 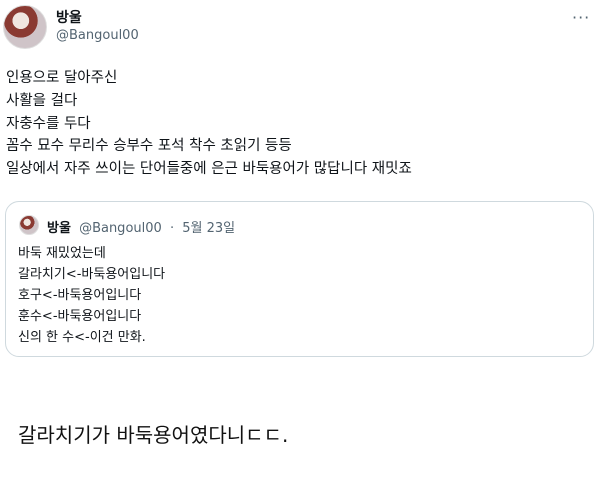 I want to click on quote-display-name: 방울, so click(x=59, y=228).